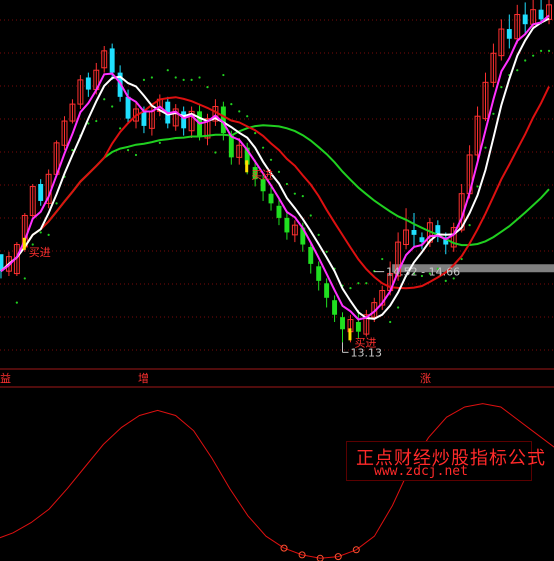  I want to click on axis-label-right: 涨, so click(425, 378).